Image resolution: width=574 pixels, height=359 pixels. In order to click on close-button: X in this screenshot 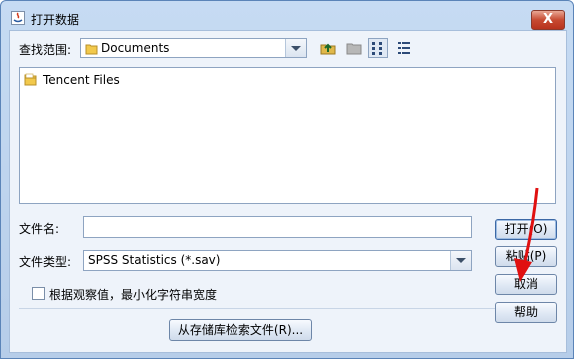, I will do `click(548, 20)`.